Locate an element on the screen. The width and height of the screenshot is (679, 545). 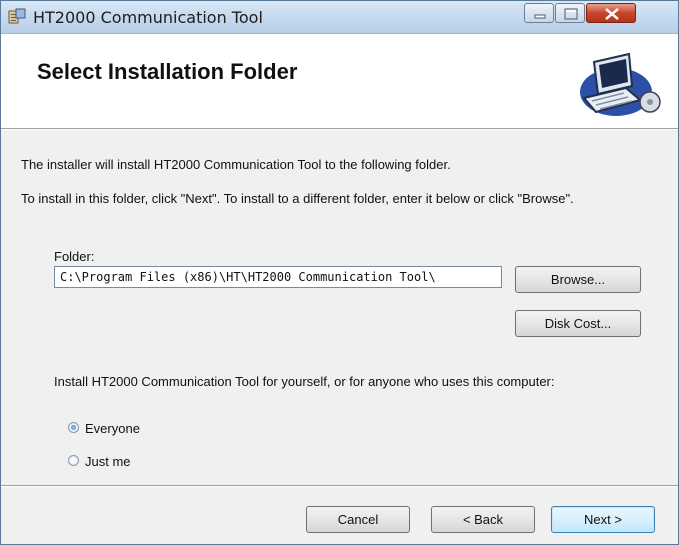
next-button: Next > is located at coordinates (603, 519).